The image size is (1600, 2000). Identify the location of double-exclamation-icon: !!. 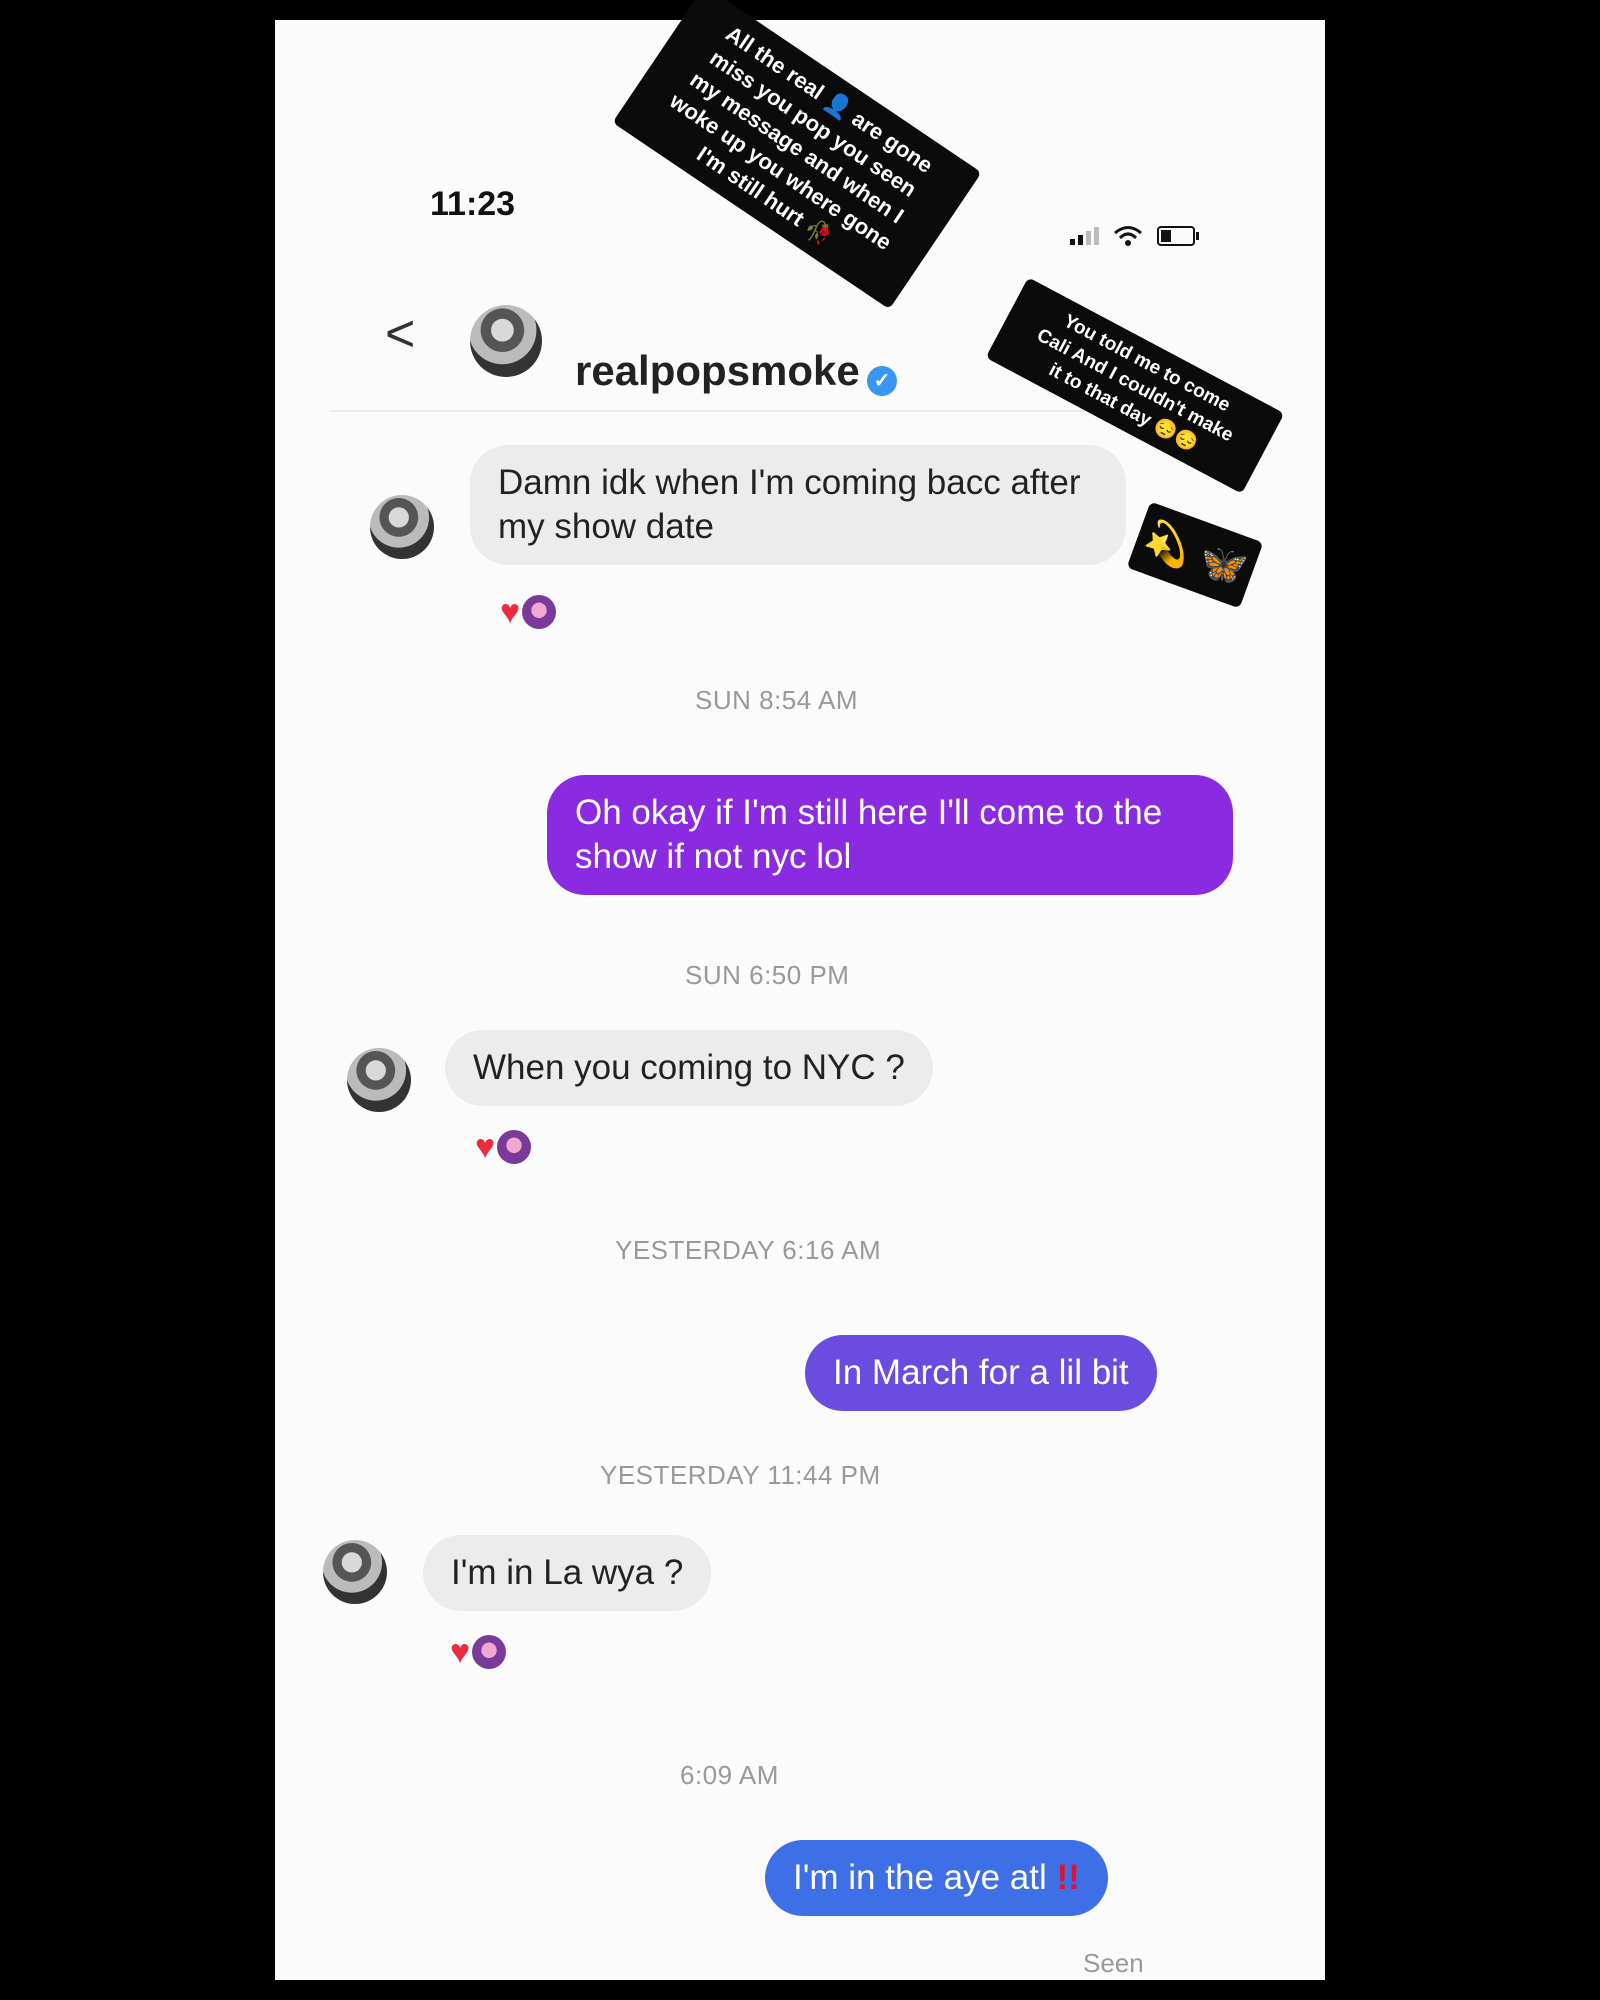
(1068, 1877).